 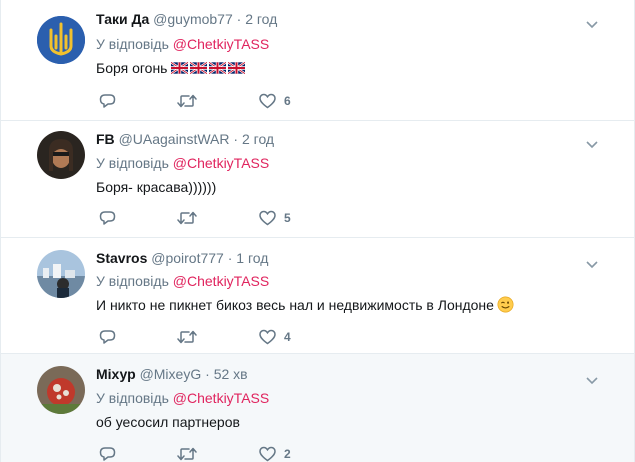 I want to click on trident-emblem-icon, so click(x=61, y=40).